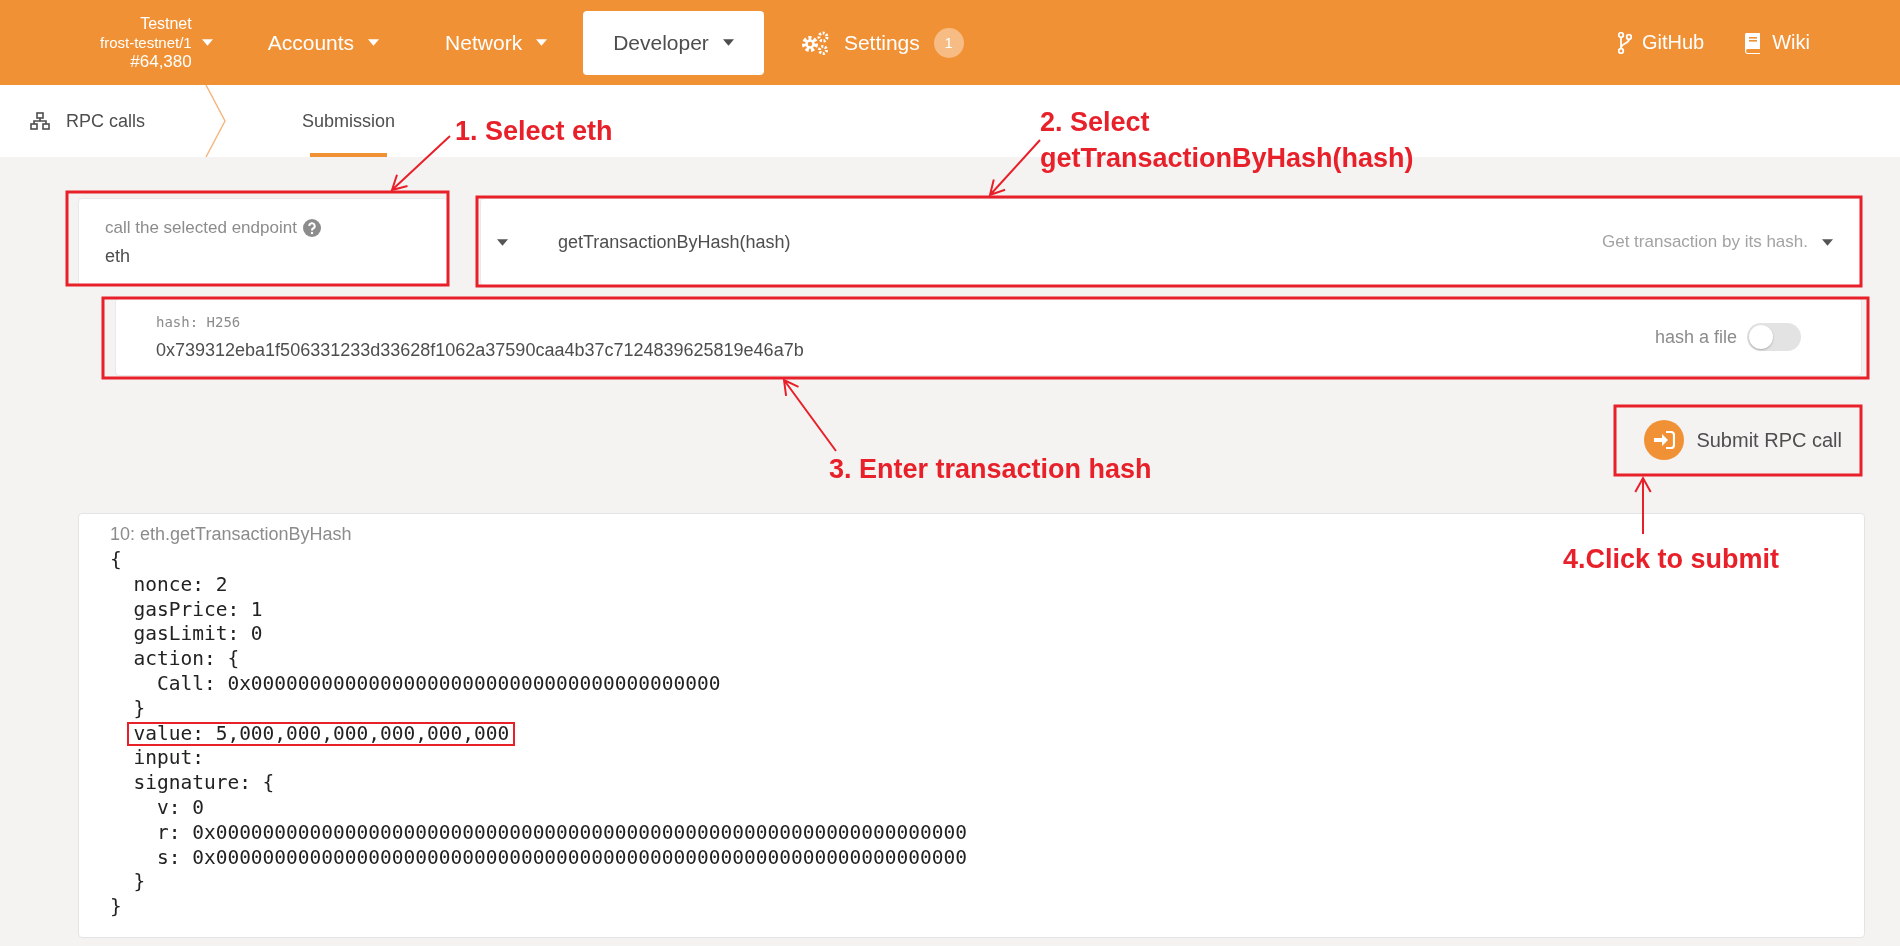 The height and width of the screenshot is (946, 1900). I want to click on code-line: gasPrice: 1, so click(198, 610).